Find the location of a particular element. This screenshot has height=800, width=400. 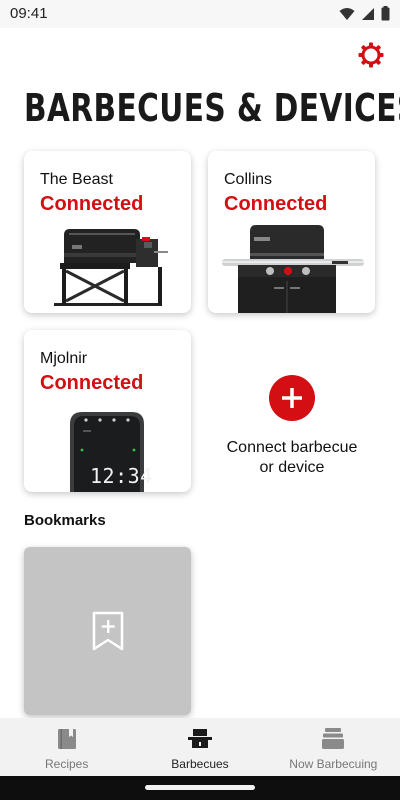

device-name: Collins is located at coordinates (248, 179).